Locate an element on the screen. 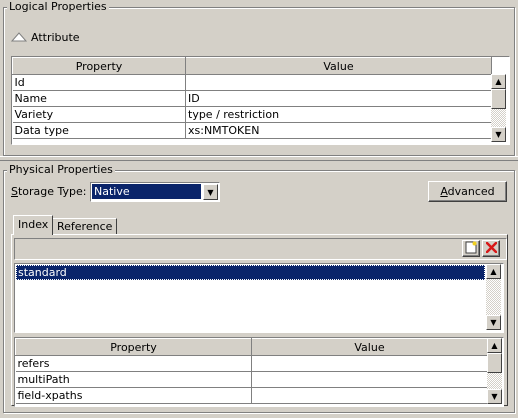  tab-index: Index is located at coordinates (33, 225).